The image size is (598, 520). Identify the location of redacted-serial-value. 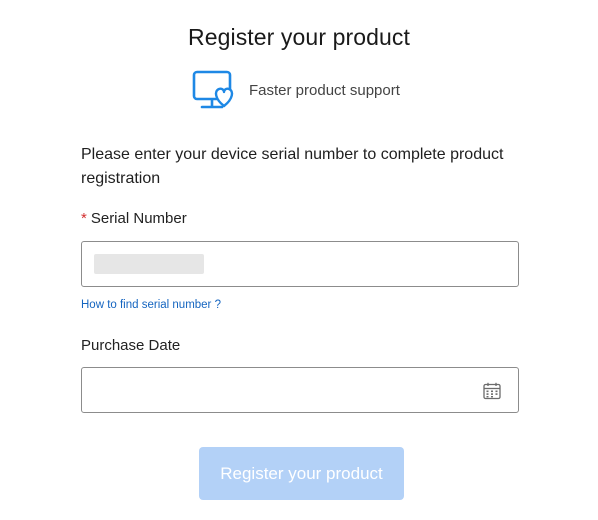
(149, 264).